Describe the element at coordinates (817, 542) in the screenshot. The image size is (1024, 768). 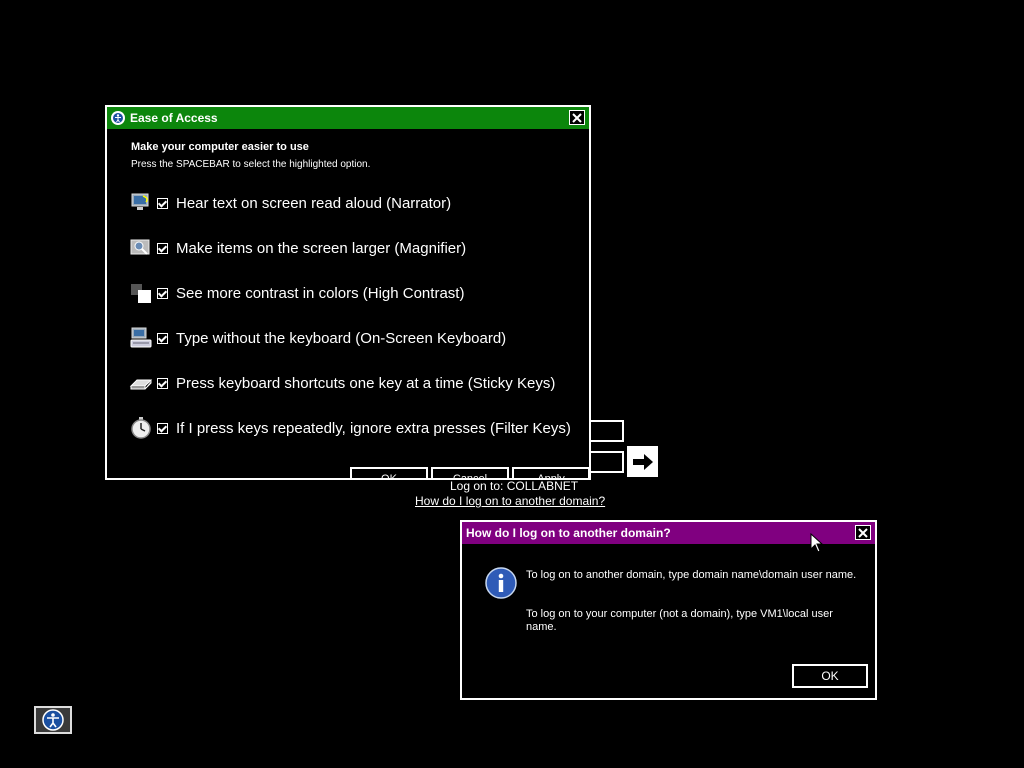
I see `mouse-cursor-icon` at that location.